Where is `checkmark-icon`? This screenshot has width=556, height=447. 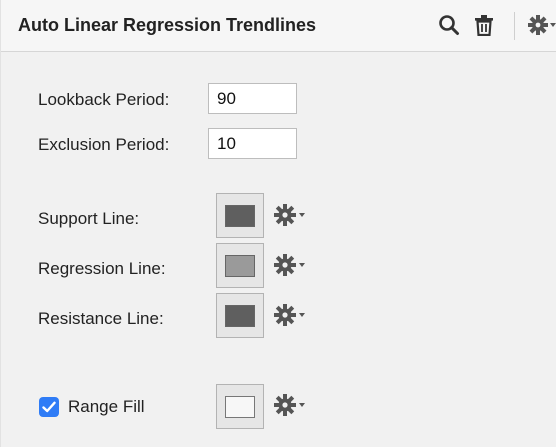
checkmark-icon is located at coordinates (49, 407).